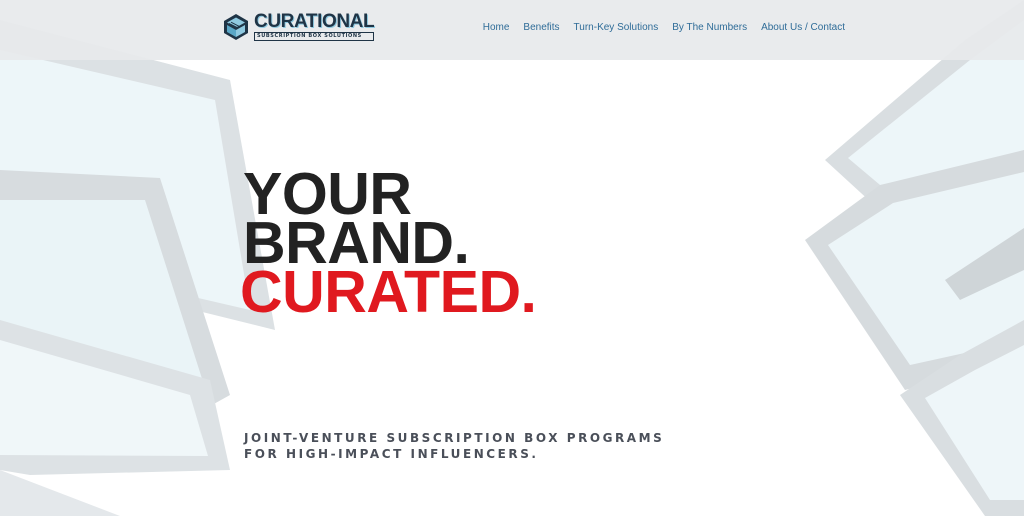 The height and width of the screenshot is (516, 1024). Describe the element at coordinates (388, 245) in the screenshot. I see `hero-headline: YOUR BRAND. CURATED.` at that location.